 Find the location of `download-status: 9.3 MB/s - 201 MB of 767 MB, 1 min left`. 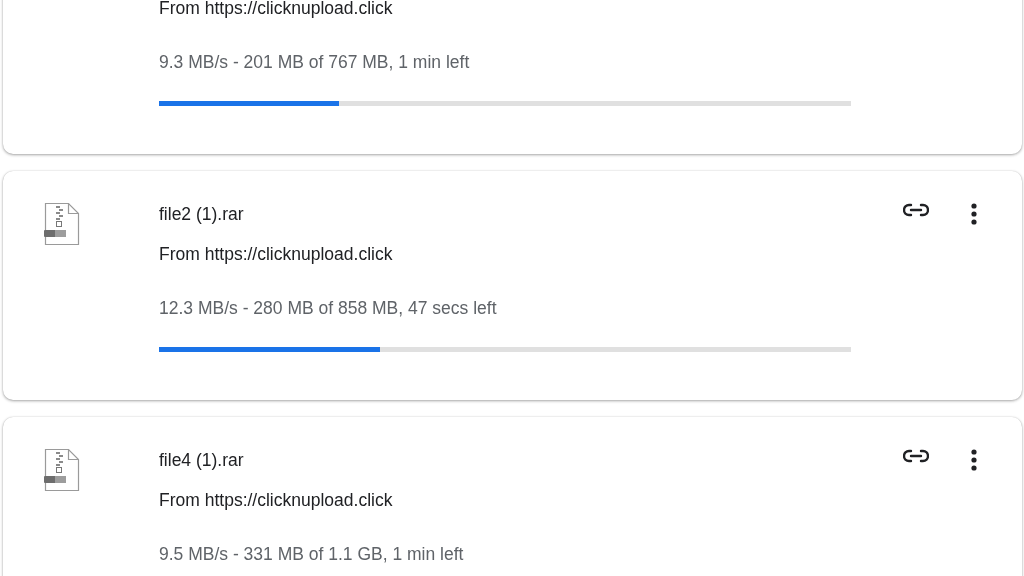

download-status: 9.3 MB/s - 201 MB of 767 MB, 1 min left is located at coordinates (315, 62).